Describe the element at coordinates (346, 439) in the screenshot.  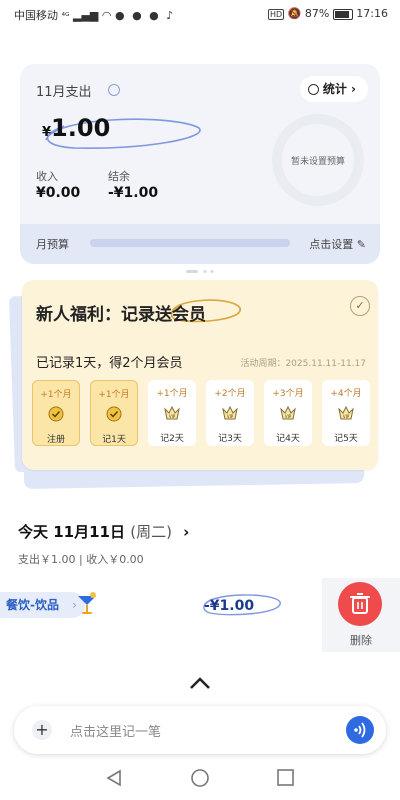
I see `reward-condition: 记5天` at that location.